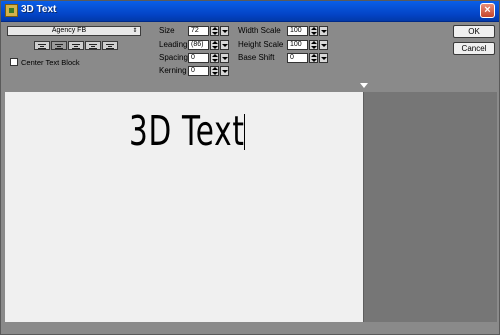 The width and height of the screenshot is (500, 335). What do you see at coordinates (474, 48) in the screenshot?
I see `cancel-button: Cancel` at bounding box center [474, 48].